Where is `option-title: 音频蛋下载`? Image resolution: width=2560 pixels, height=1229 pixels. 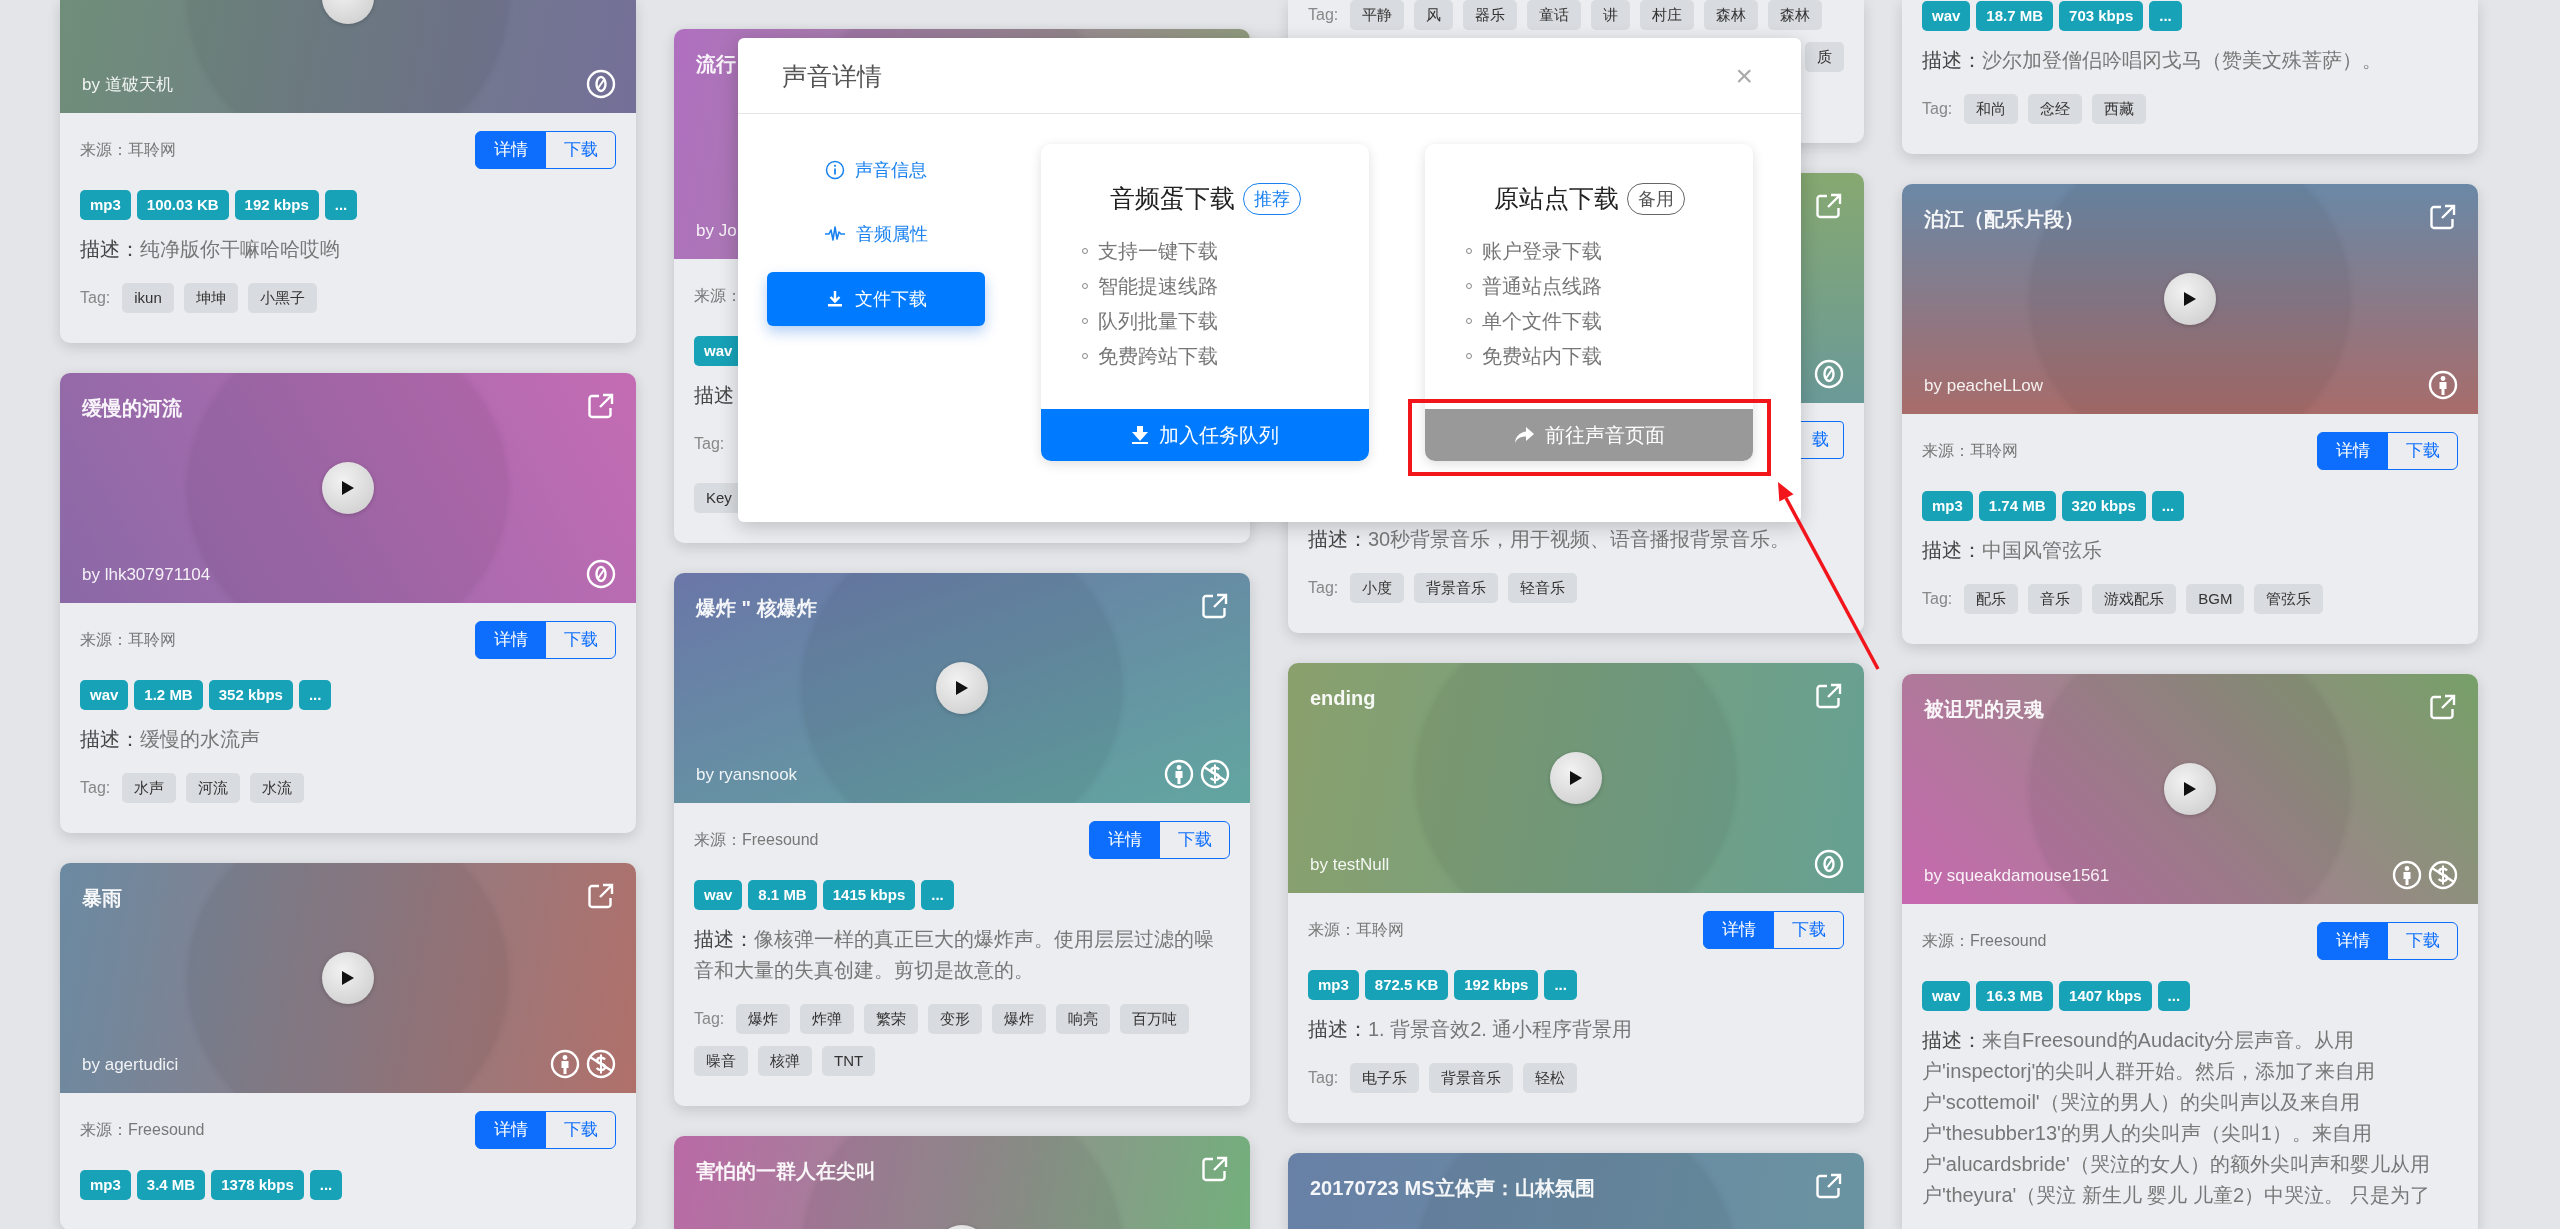 option-title: 音频蛋下载 is located at coordinates (1172, 198).